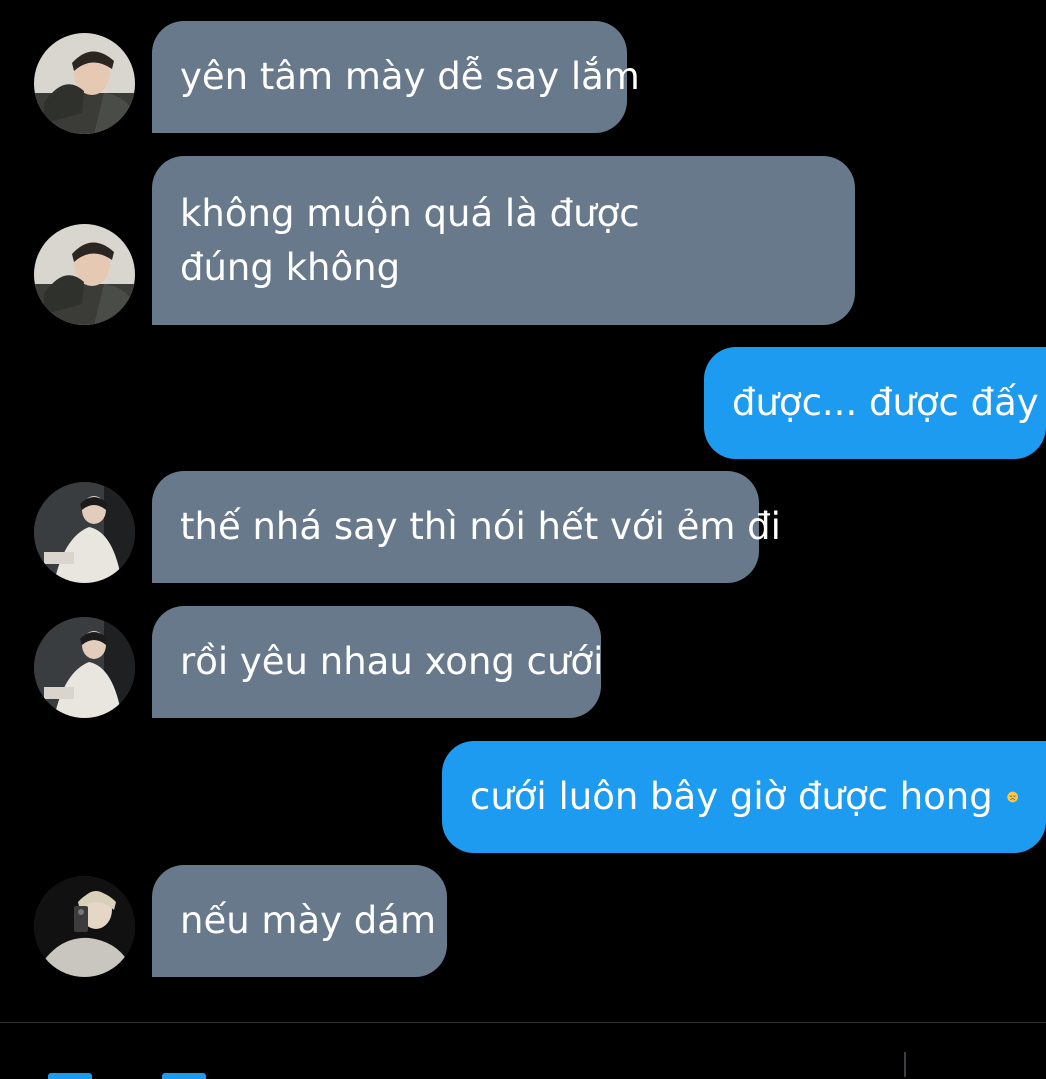  I want to click on outgoing-message-bubble: cưới luôn bây giờ được hong, so click(744, 797).